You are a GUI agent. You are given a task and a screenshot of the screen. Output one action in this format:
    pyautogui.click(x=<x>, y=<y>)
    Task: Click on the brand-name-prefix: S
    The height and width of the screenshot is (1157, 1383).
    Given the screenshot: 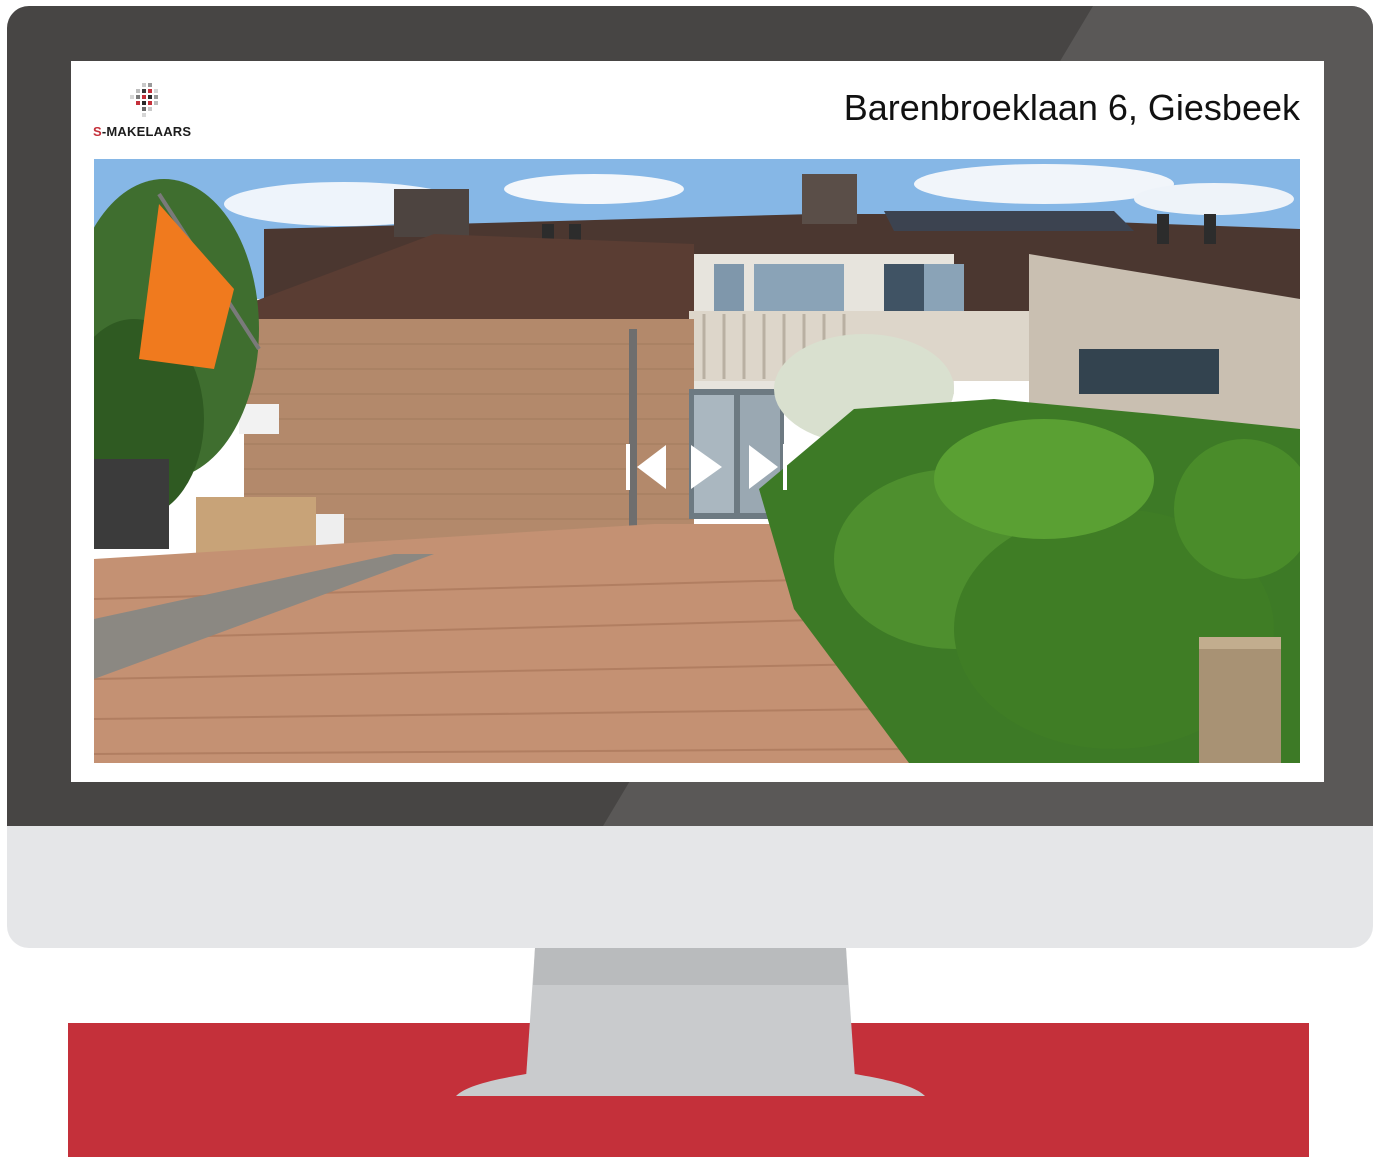 What is the action you would take?
    pyautogui.click(x=97, y=131)
    